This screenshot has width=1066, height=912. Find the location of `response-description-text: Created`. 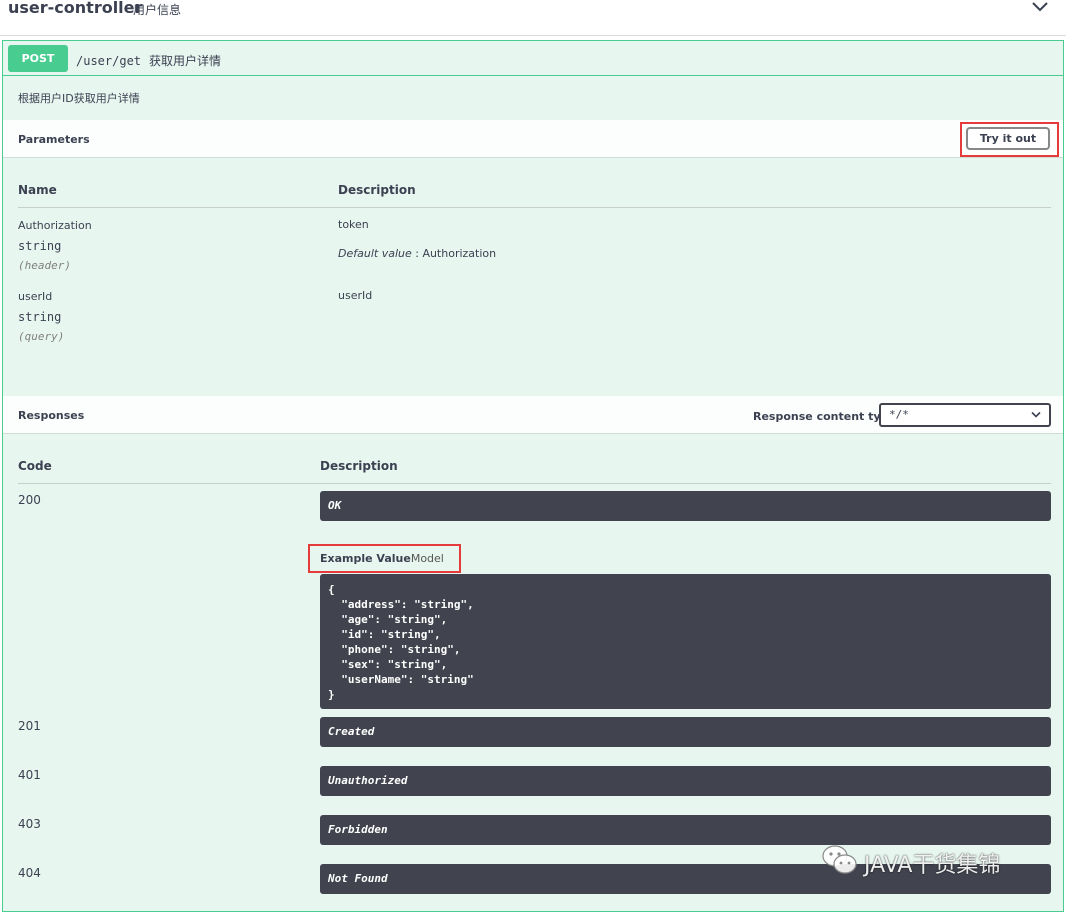

response-description-text: Created is located at coordinates (351, 731).